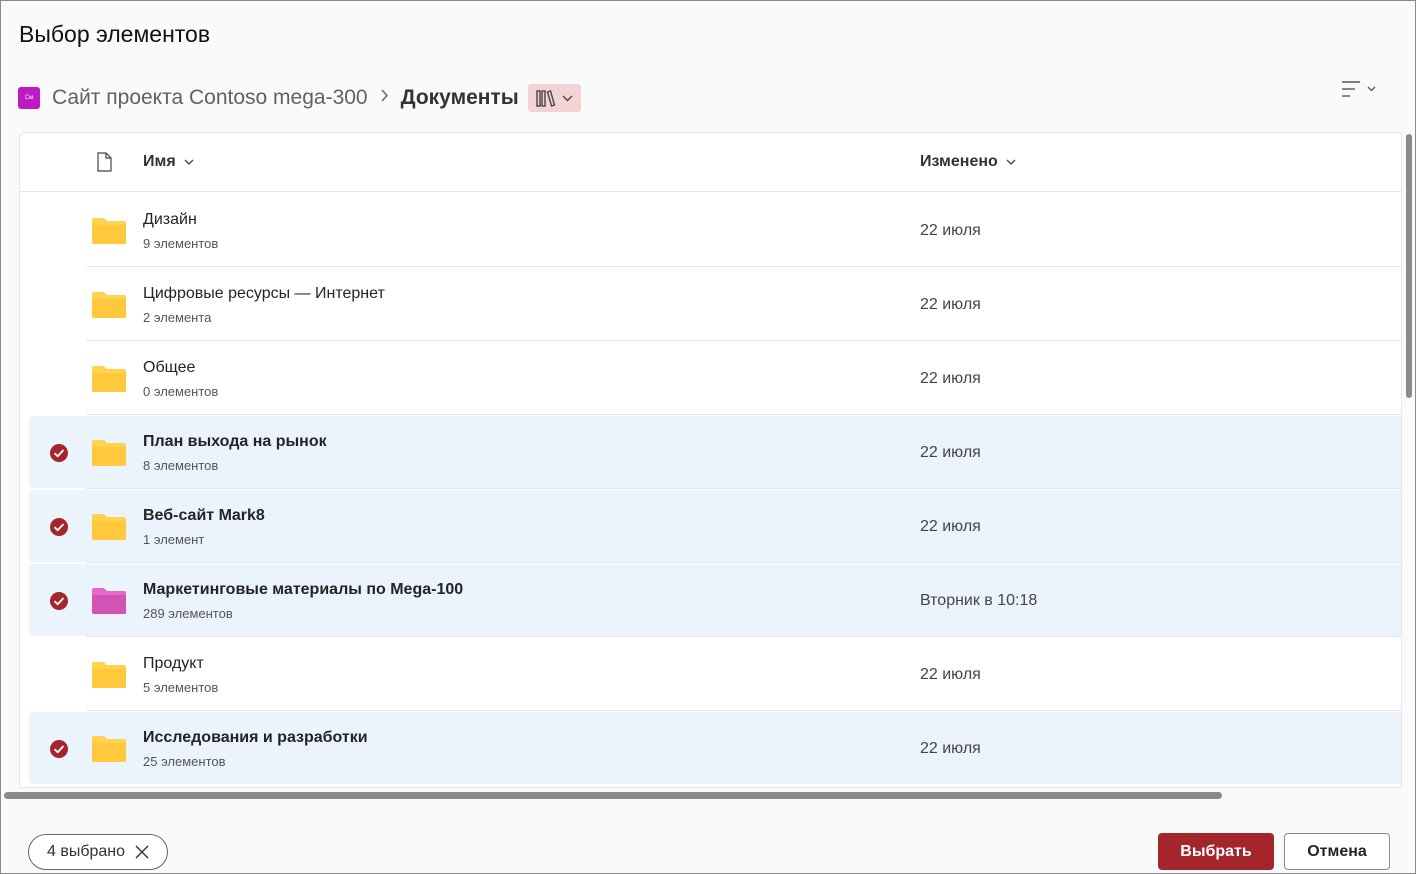  I want to click on library-switcher-button, so click(554, 98).